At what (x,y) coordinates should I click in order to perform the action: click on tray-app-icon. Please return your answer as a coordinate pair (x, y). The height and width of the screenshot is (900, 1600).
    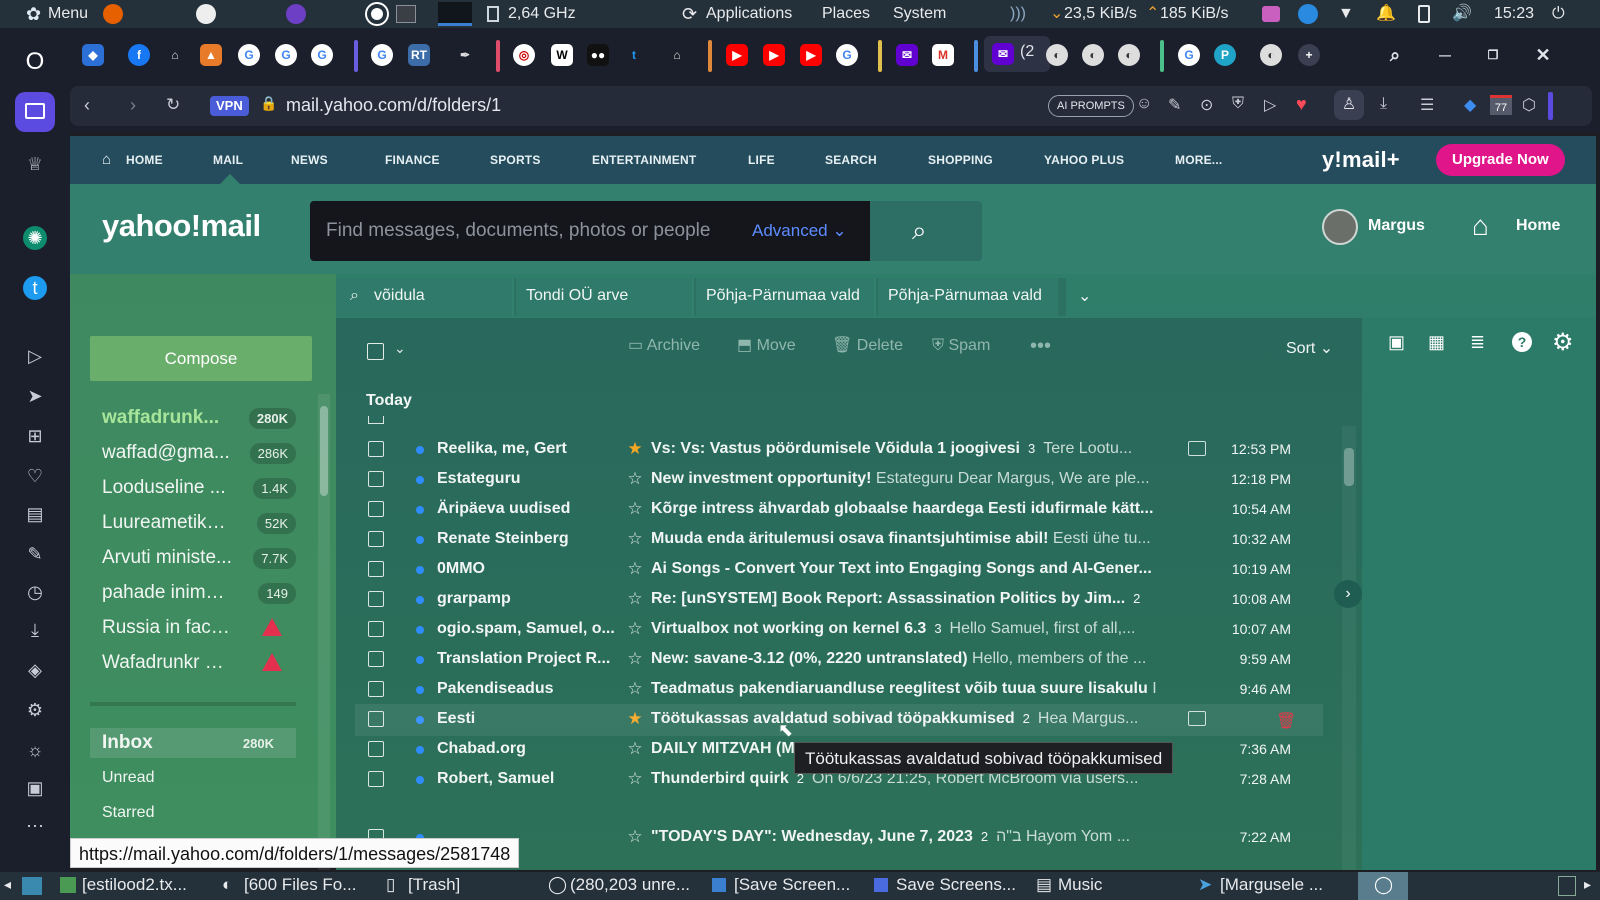
    Looking at the image, I should click on (1271, 14).